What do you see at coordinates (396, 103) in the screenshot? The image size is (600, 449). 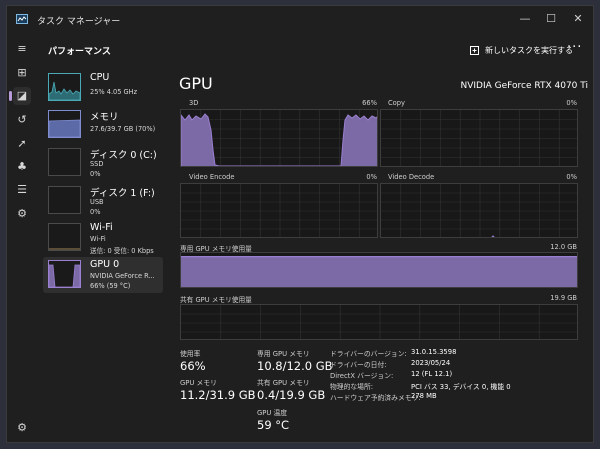 I see `engine-copy-label: Copy` at bounding box center [396, 103].